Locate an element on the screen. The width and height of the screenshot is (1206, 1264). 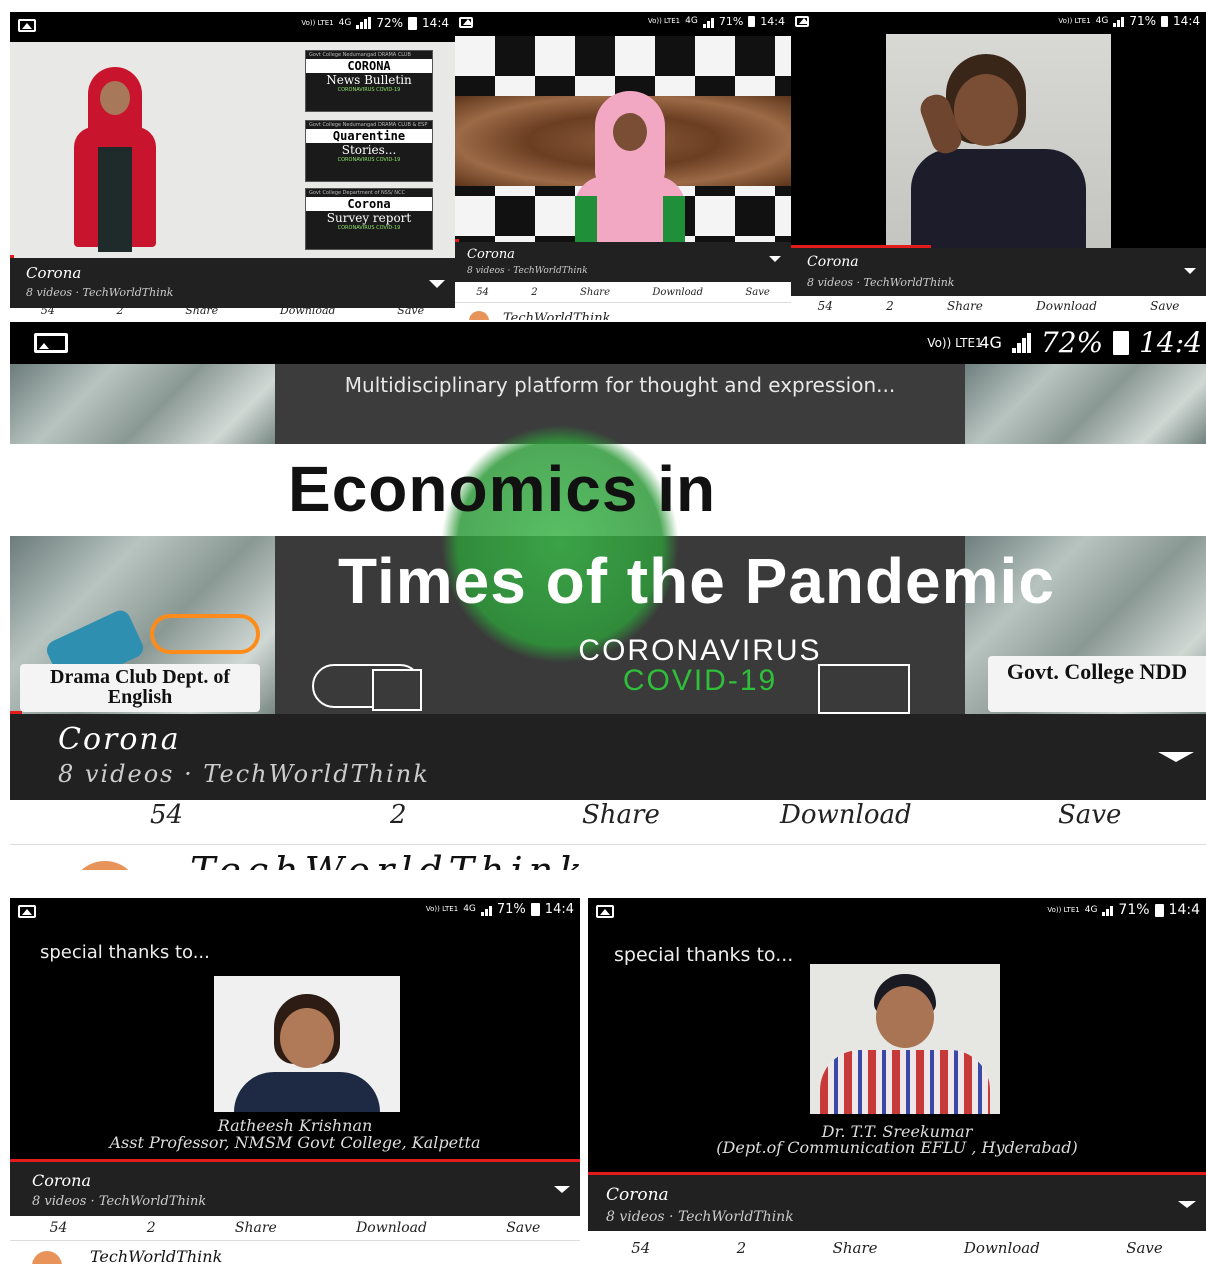
battery-percent: 71% is located at coordinates (731, 21).